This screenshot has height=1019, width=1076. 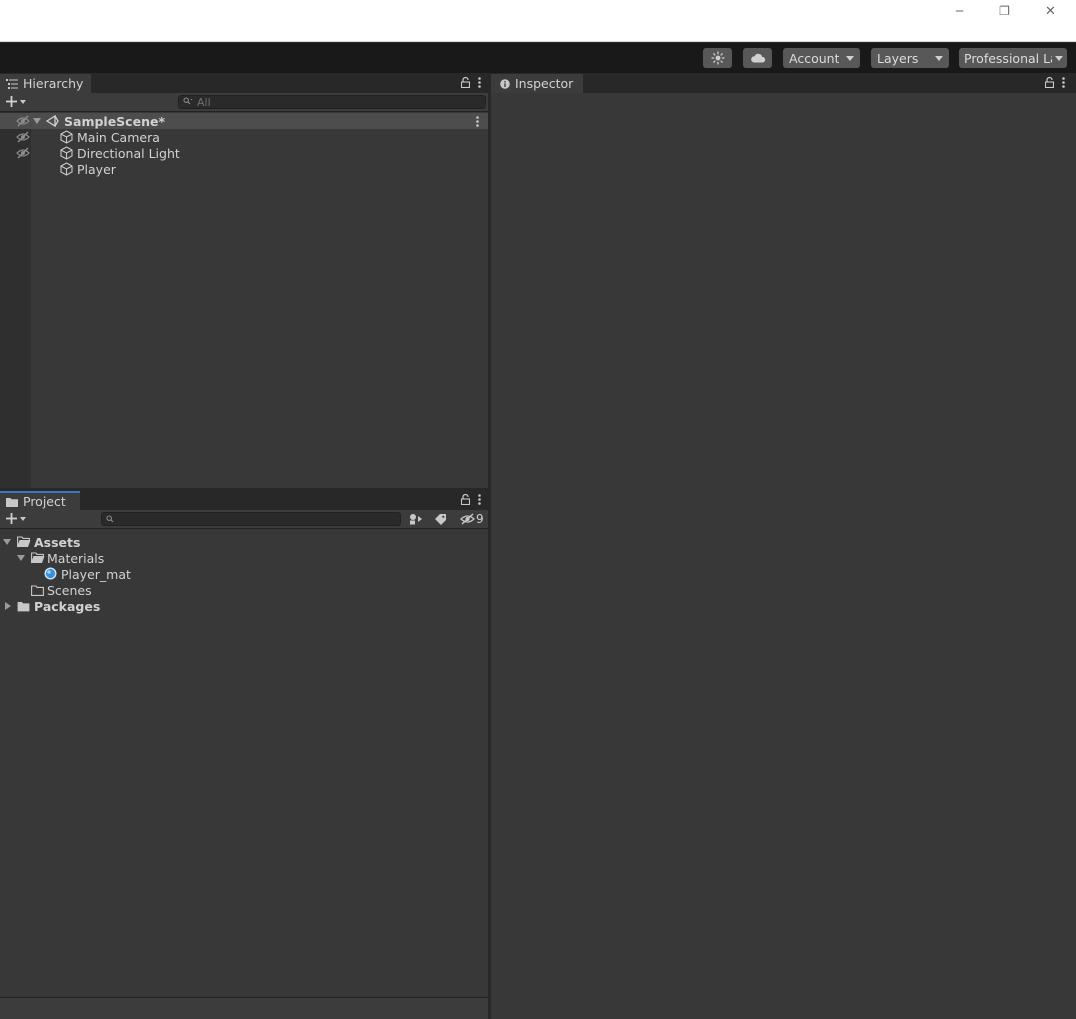 I want to click on close-window-button: ✕, so click(x=1050, y=11).